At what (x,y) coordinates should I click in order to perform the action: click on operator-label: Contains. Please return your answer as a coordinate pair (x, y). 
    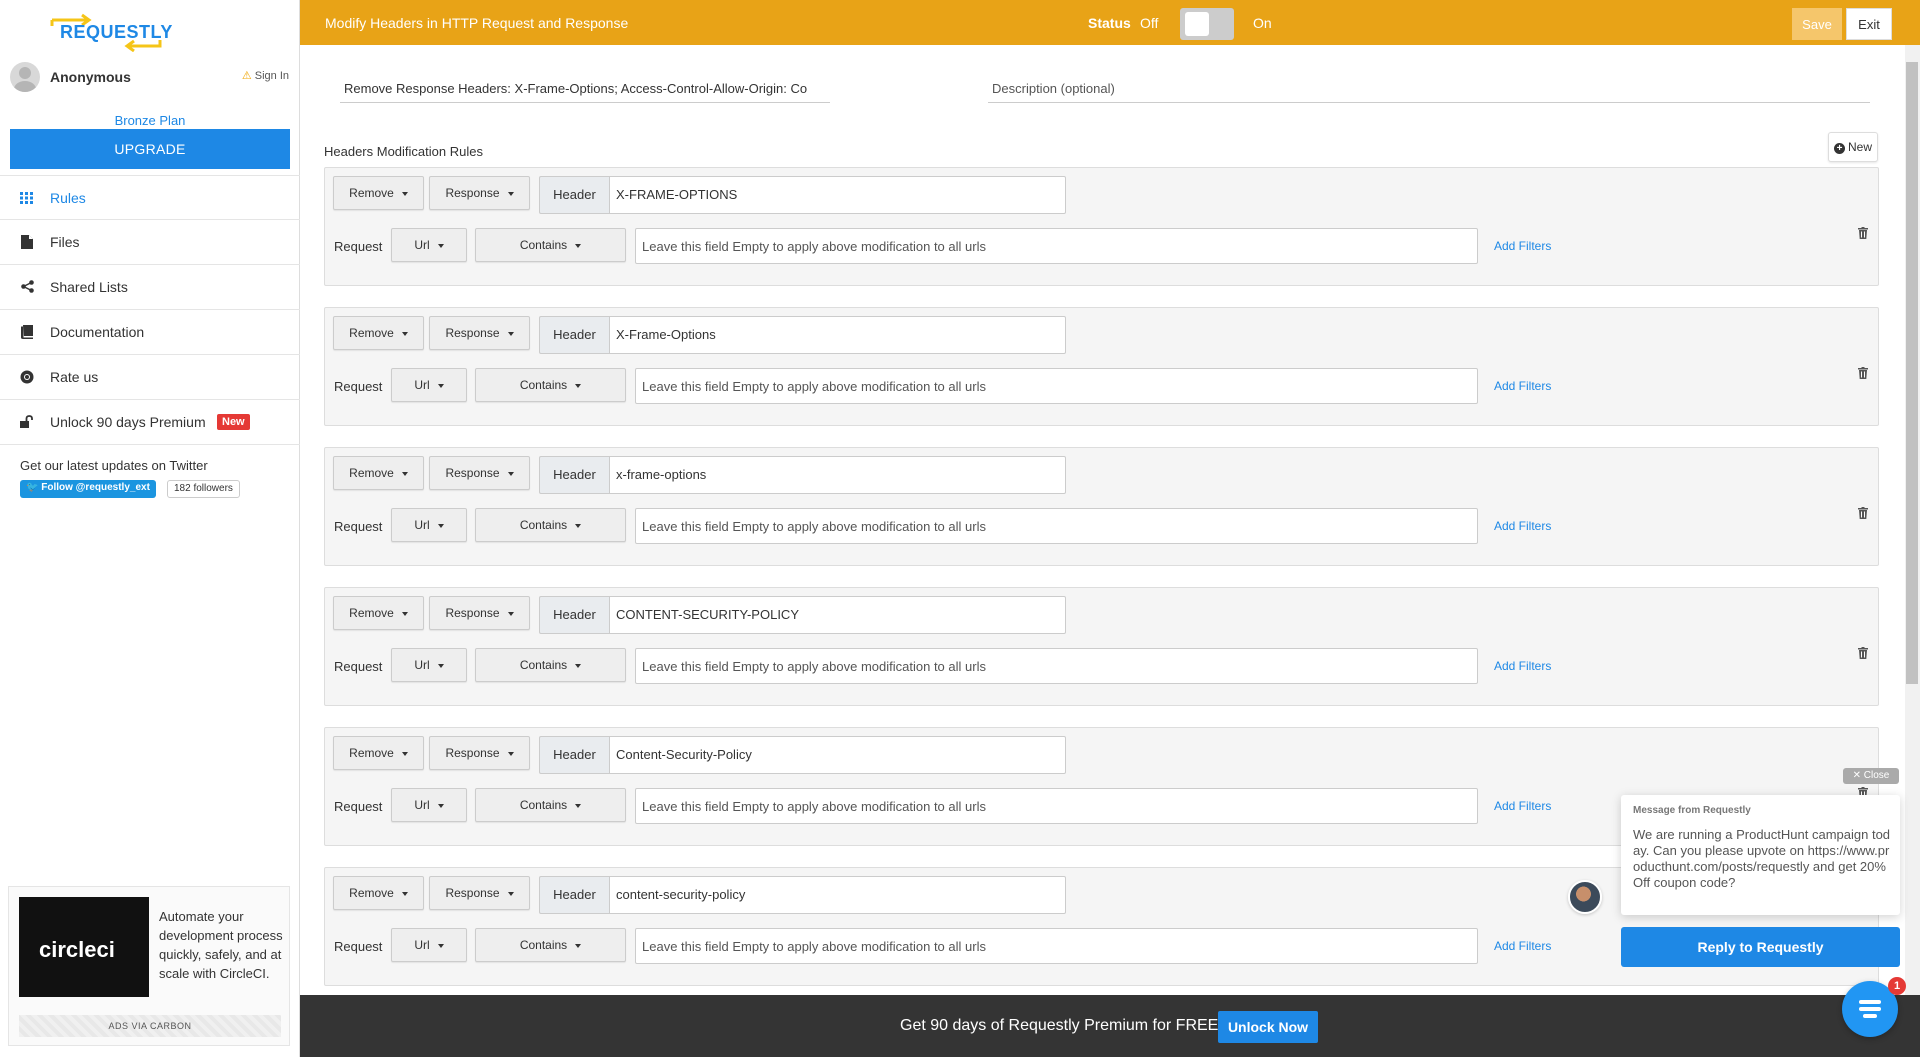
    Looking at the image, I should click on (543, 945).